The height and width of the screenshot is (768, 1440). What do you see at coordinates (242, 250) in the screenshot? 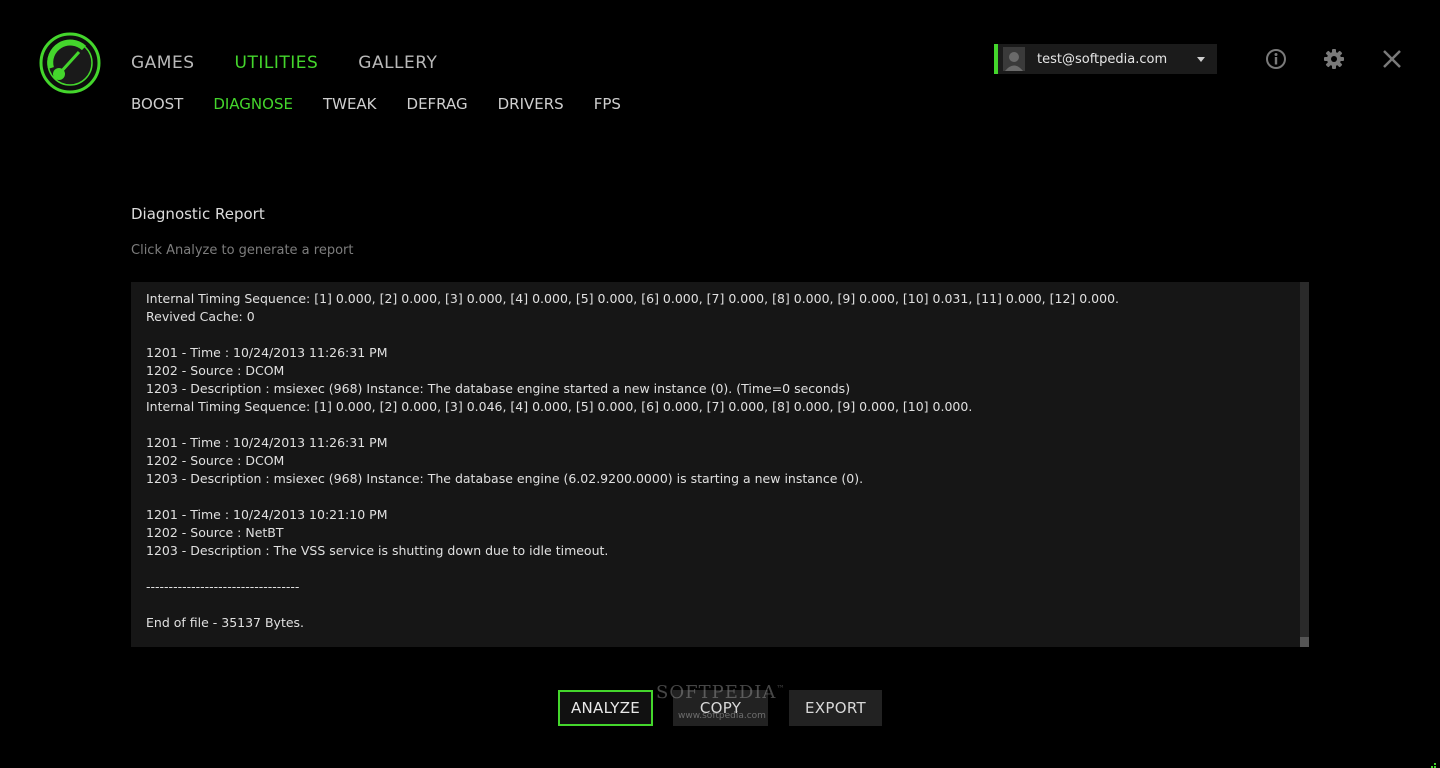
I see `report-hint: Click Analyze to generate a report` at bounding box center [242, 250].